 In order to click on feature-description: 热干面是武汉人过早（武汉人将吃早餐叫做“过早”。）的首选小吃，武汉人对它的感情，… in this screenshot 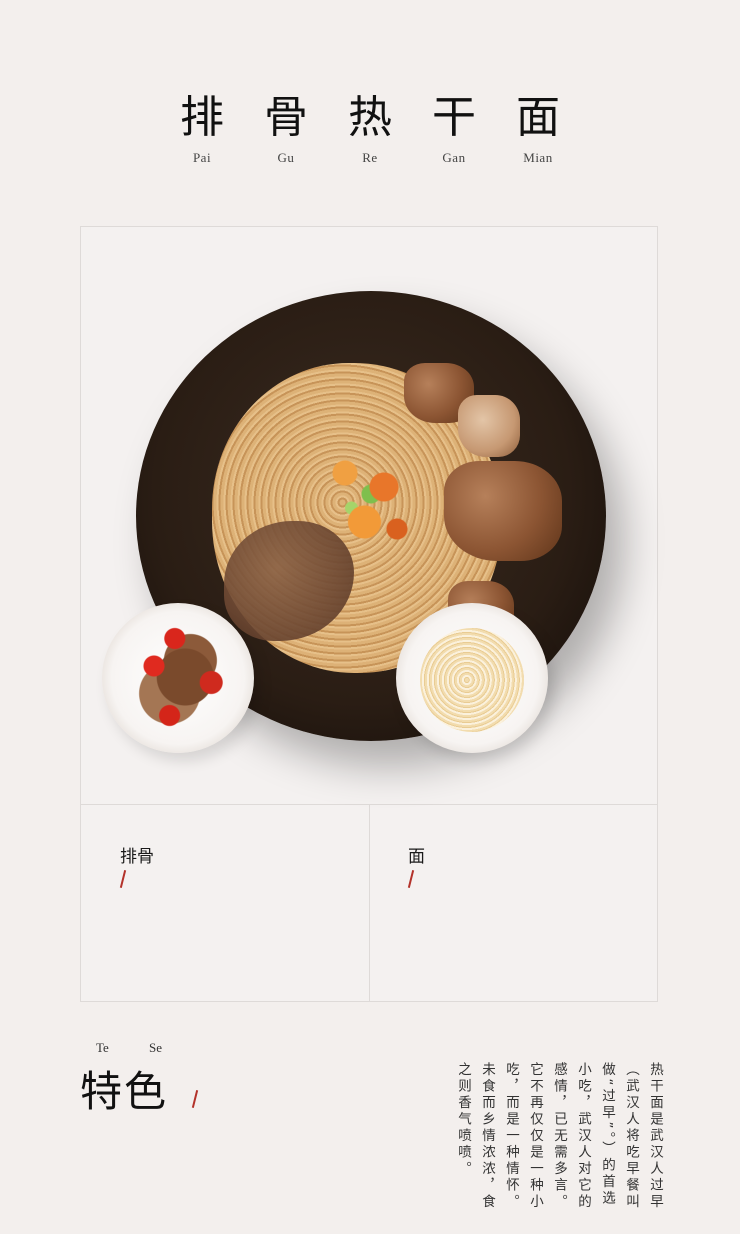, I will do `click(559, 1136)`.